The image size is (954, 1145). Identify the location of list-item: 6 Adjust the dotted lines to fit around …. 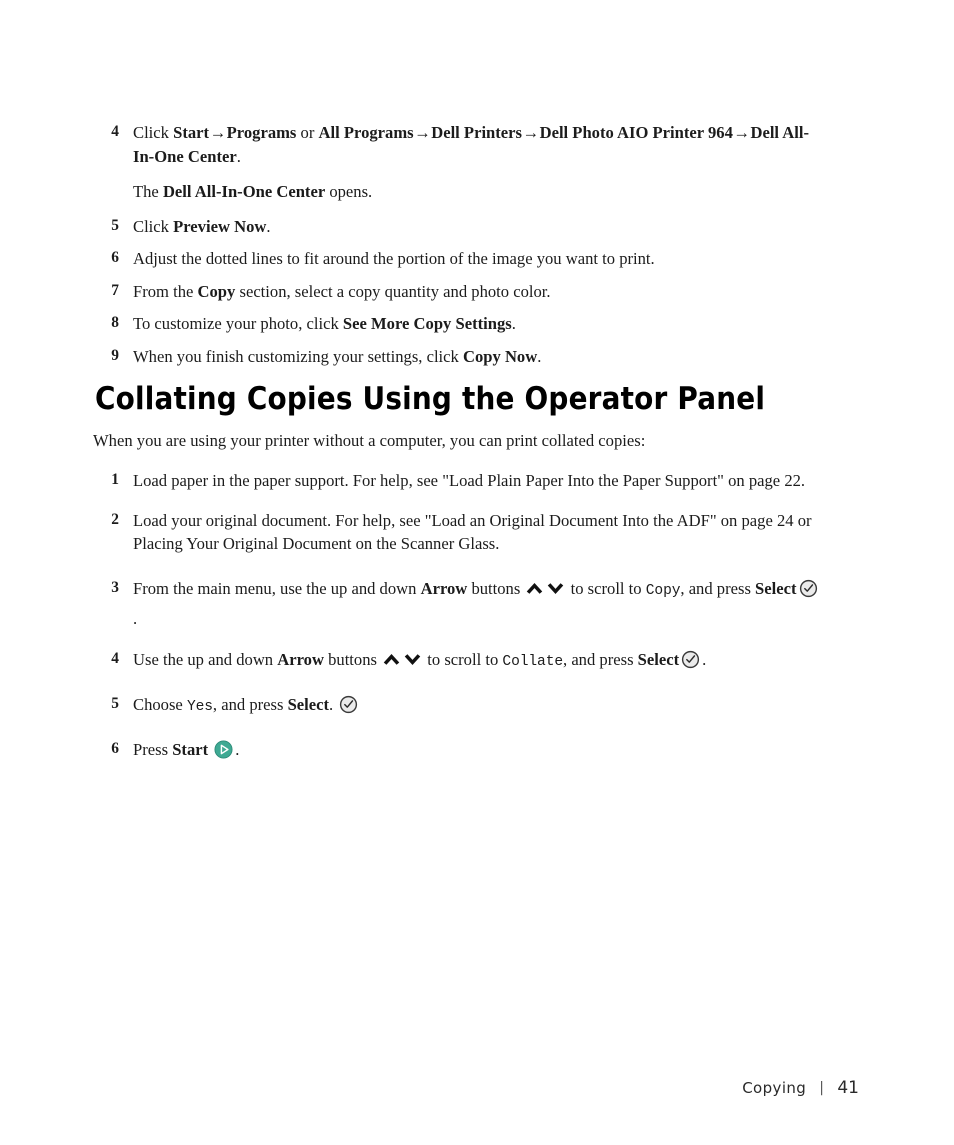
(457, 259).